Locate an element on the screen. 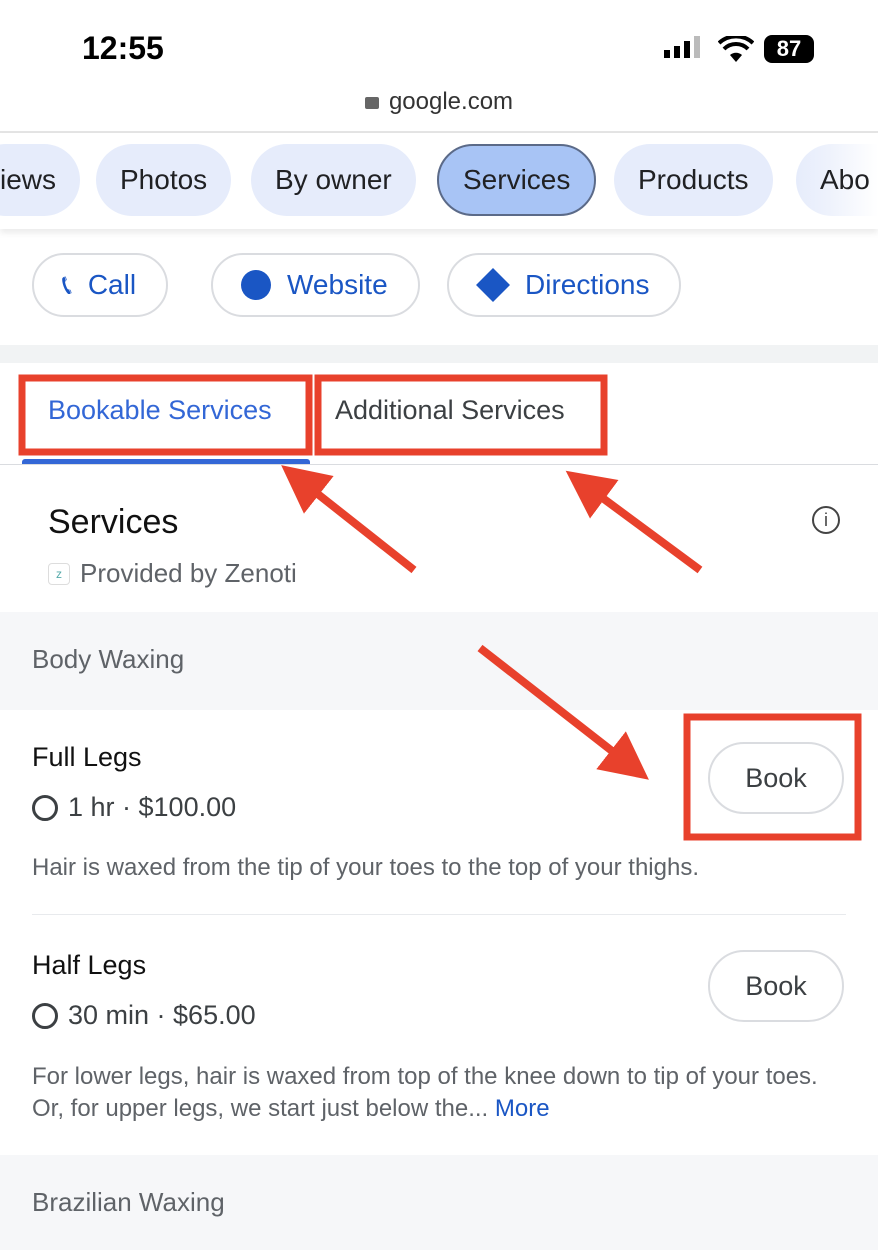 The height and width of the screenshot is (1250, 878). service-name: Half Legs is located at coordinates (89, 965).